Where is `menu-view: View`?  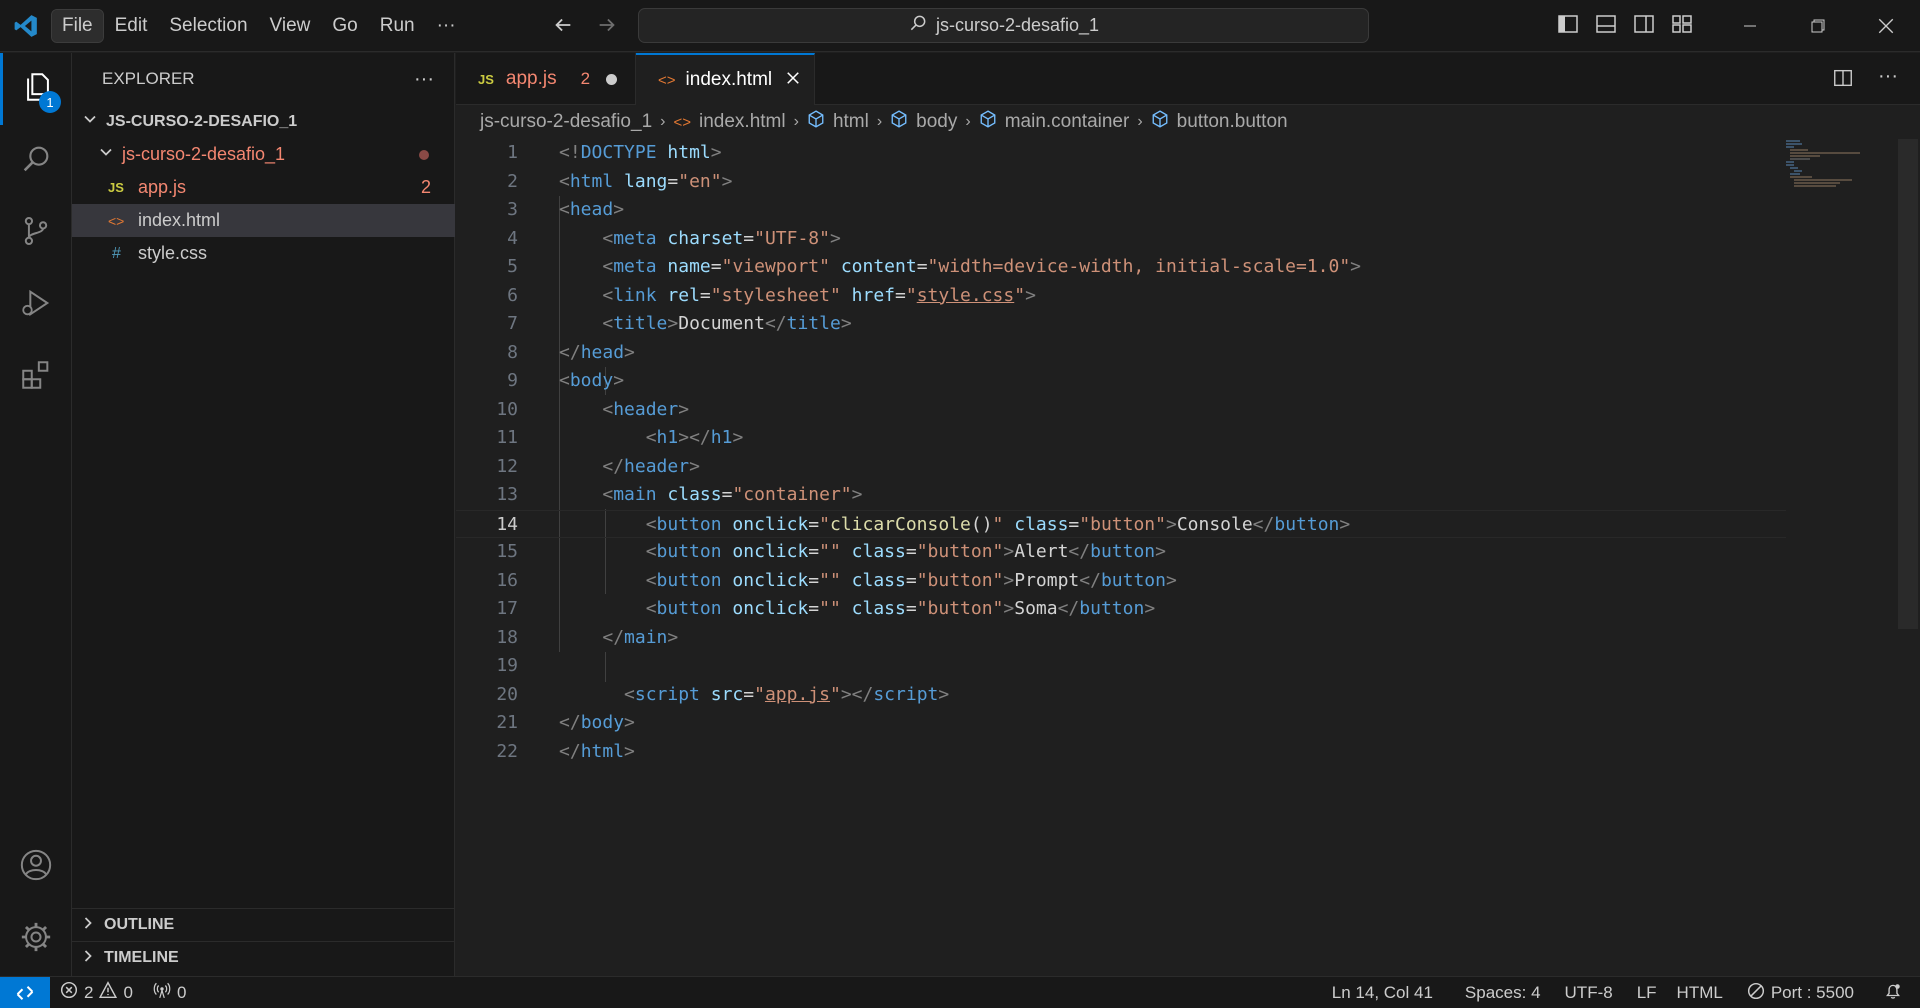 menu-view: View is located at coordinates (290, 26).